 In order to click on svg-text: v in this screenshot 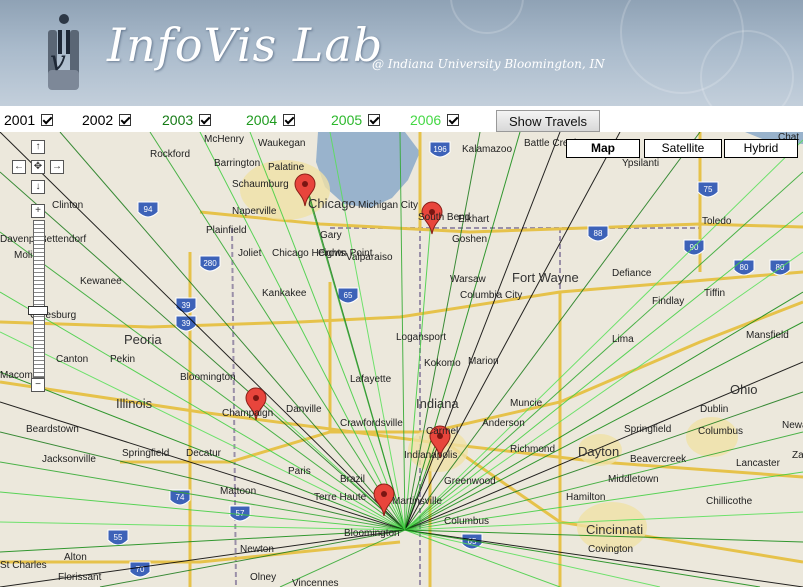, I will do `click(58, 60)`.